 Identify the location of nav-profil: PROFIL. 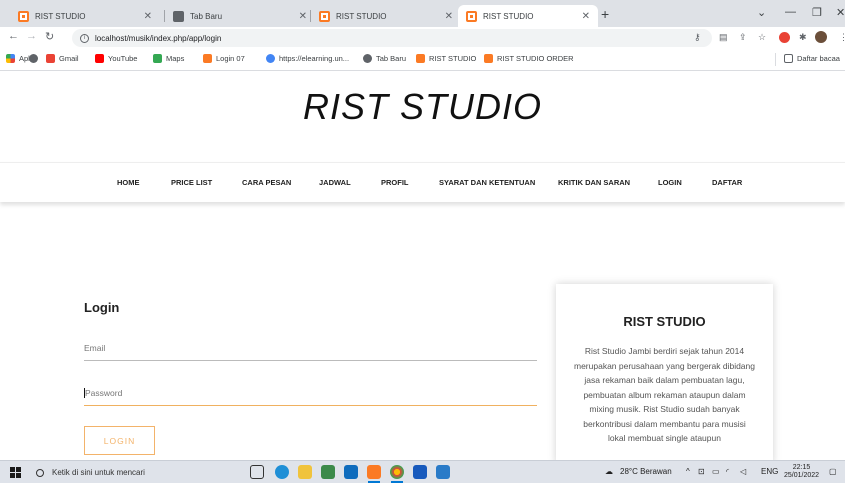
(395, 182).